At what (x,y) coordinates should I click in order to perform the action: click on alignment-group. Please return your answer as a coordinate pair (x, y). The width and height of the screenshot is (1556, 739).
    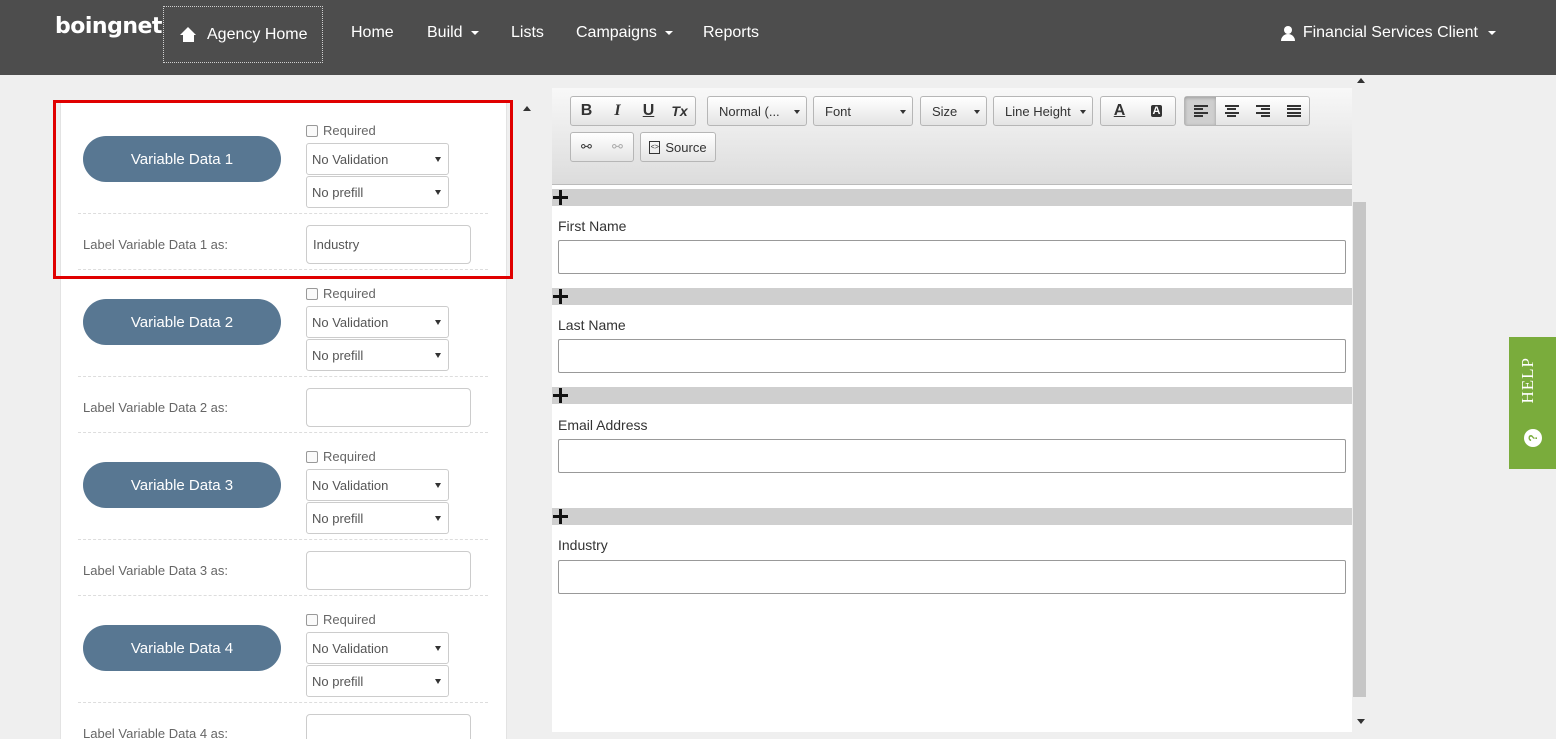
    Looking at the image, I should click on (1247, 111).